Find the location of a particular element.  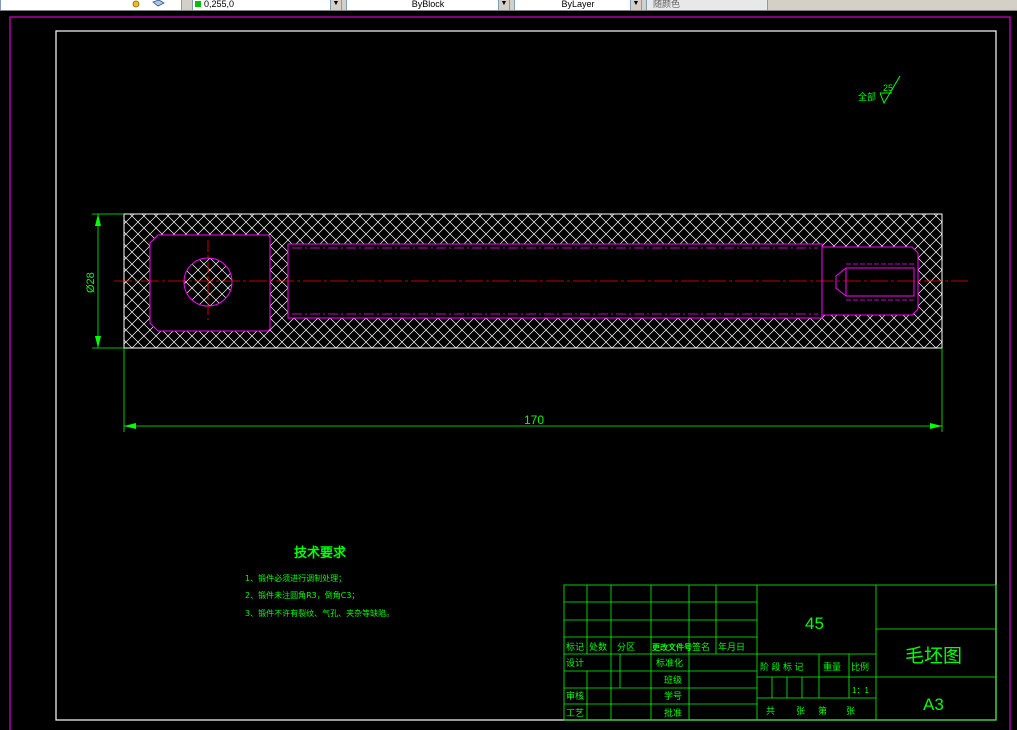

tb-label-standardize: 标准化 is located at coordinates (669, 662).